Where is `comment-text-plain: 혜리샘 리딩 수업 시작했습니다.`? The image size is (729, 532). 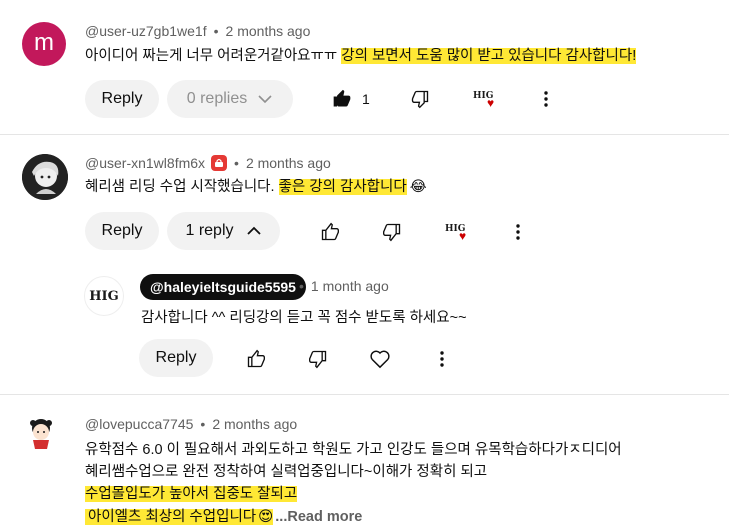
comment-text-plain: 혜리샘 리딩 수업 시작했습니다. is located at coordinates (182, 187).